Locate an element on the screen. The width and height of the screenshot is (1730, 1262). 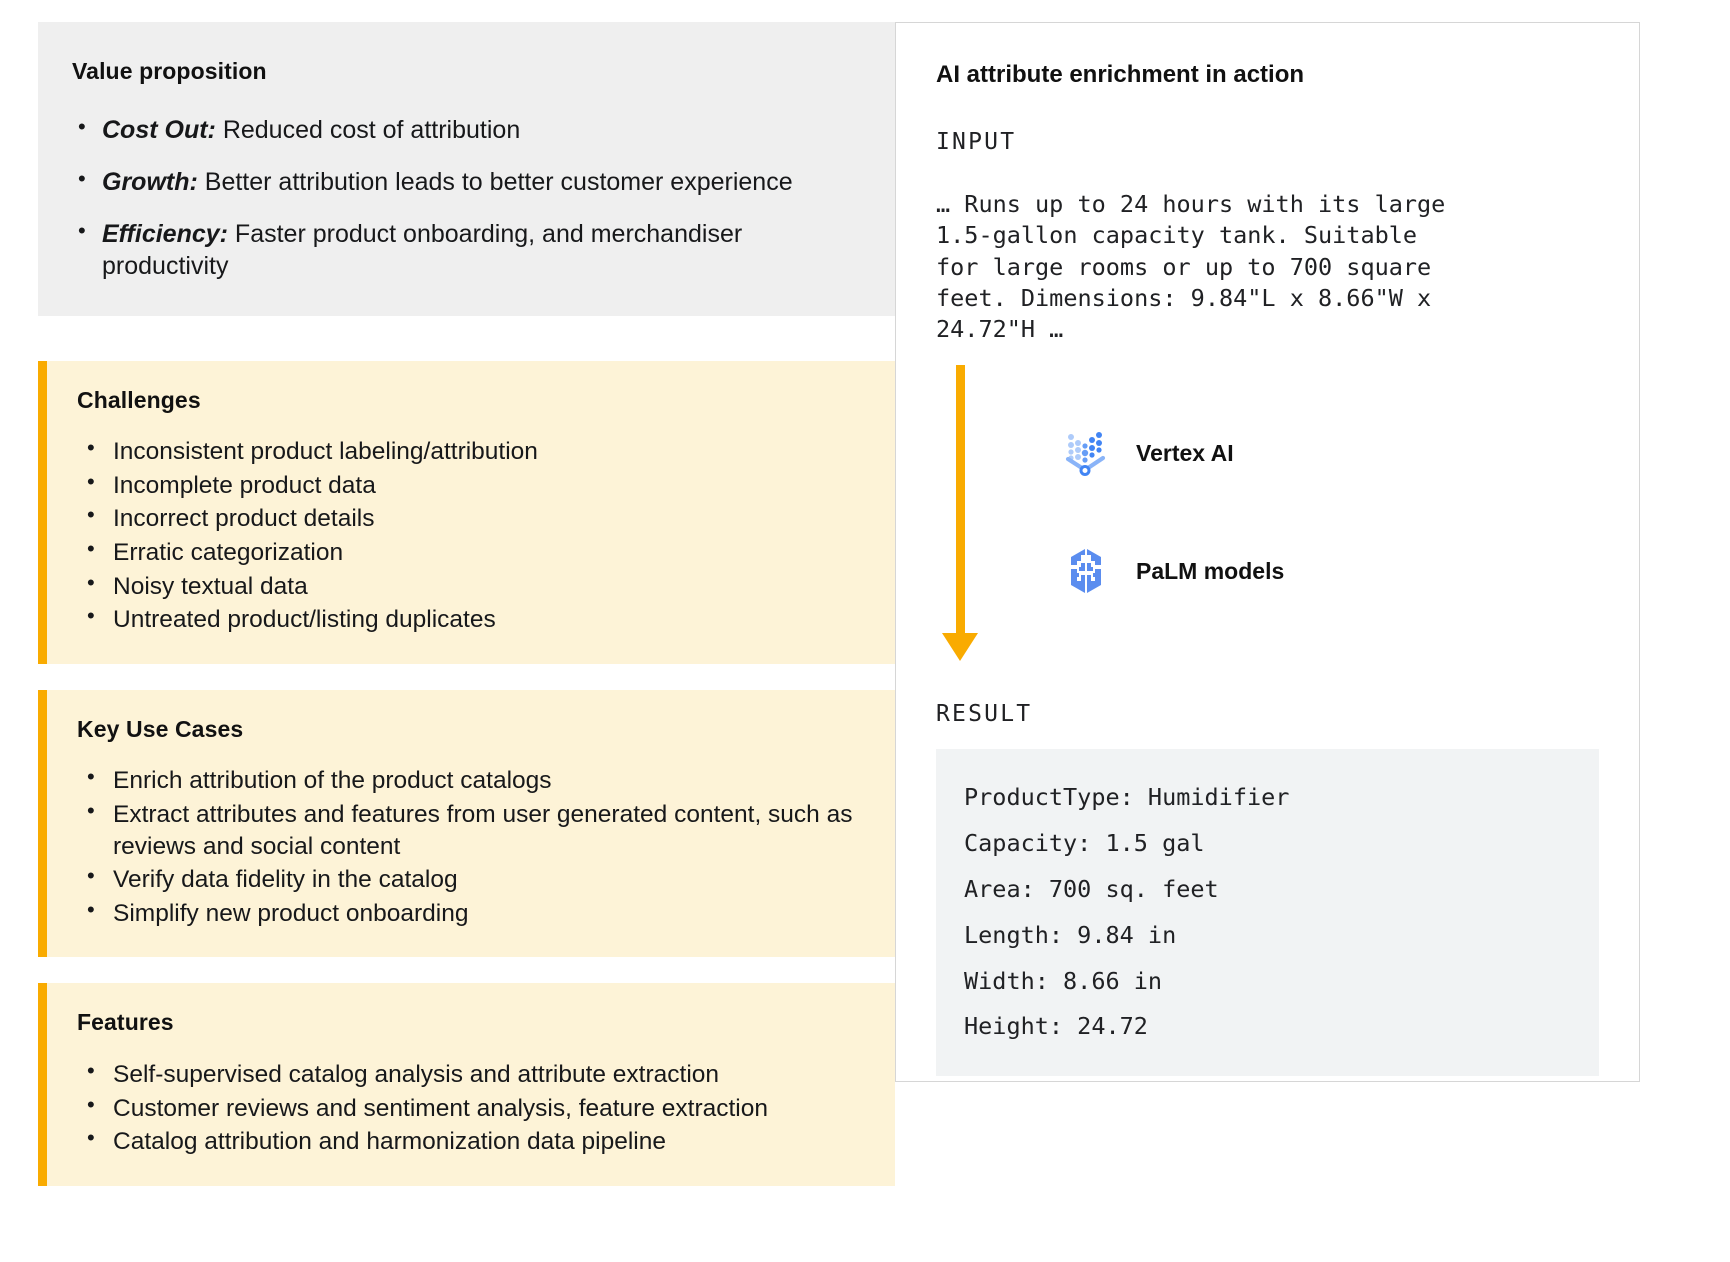
key-use-cases-title: Key Use Cases is located at coordinates (160, 728).